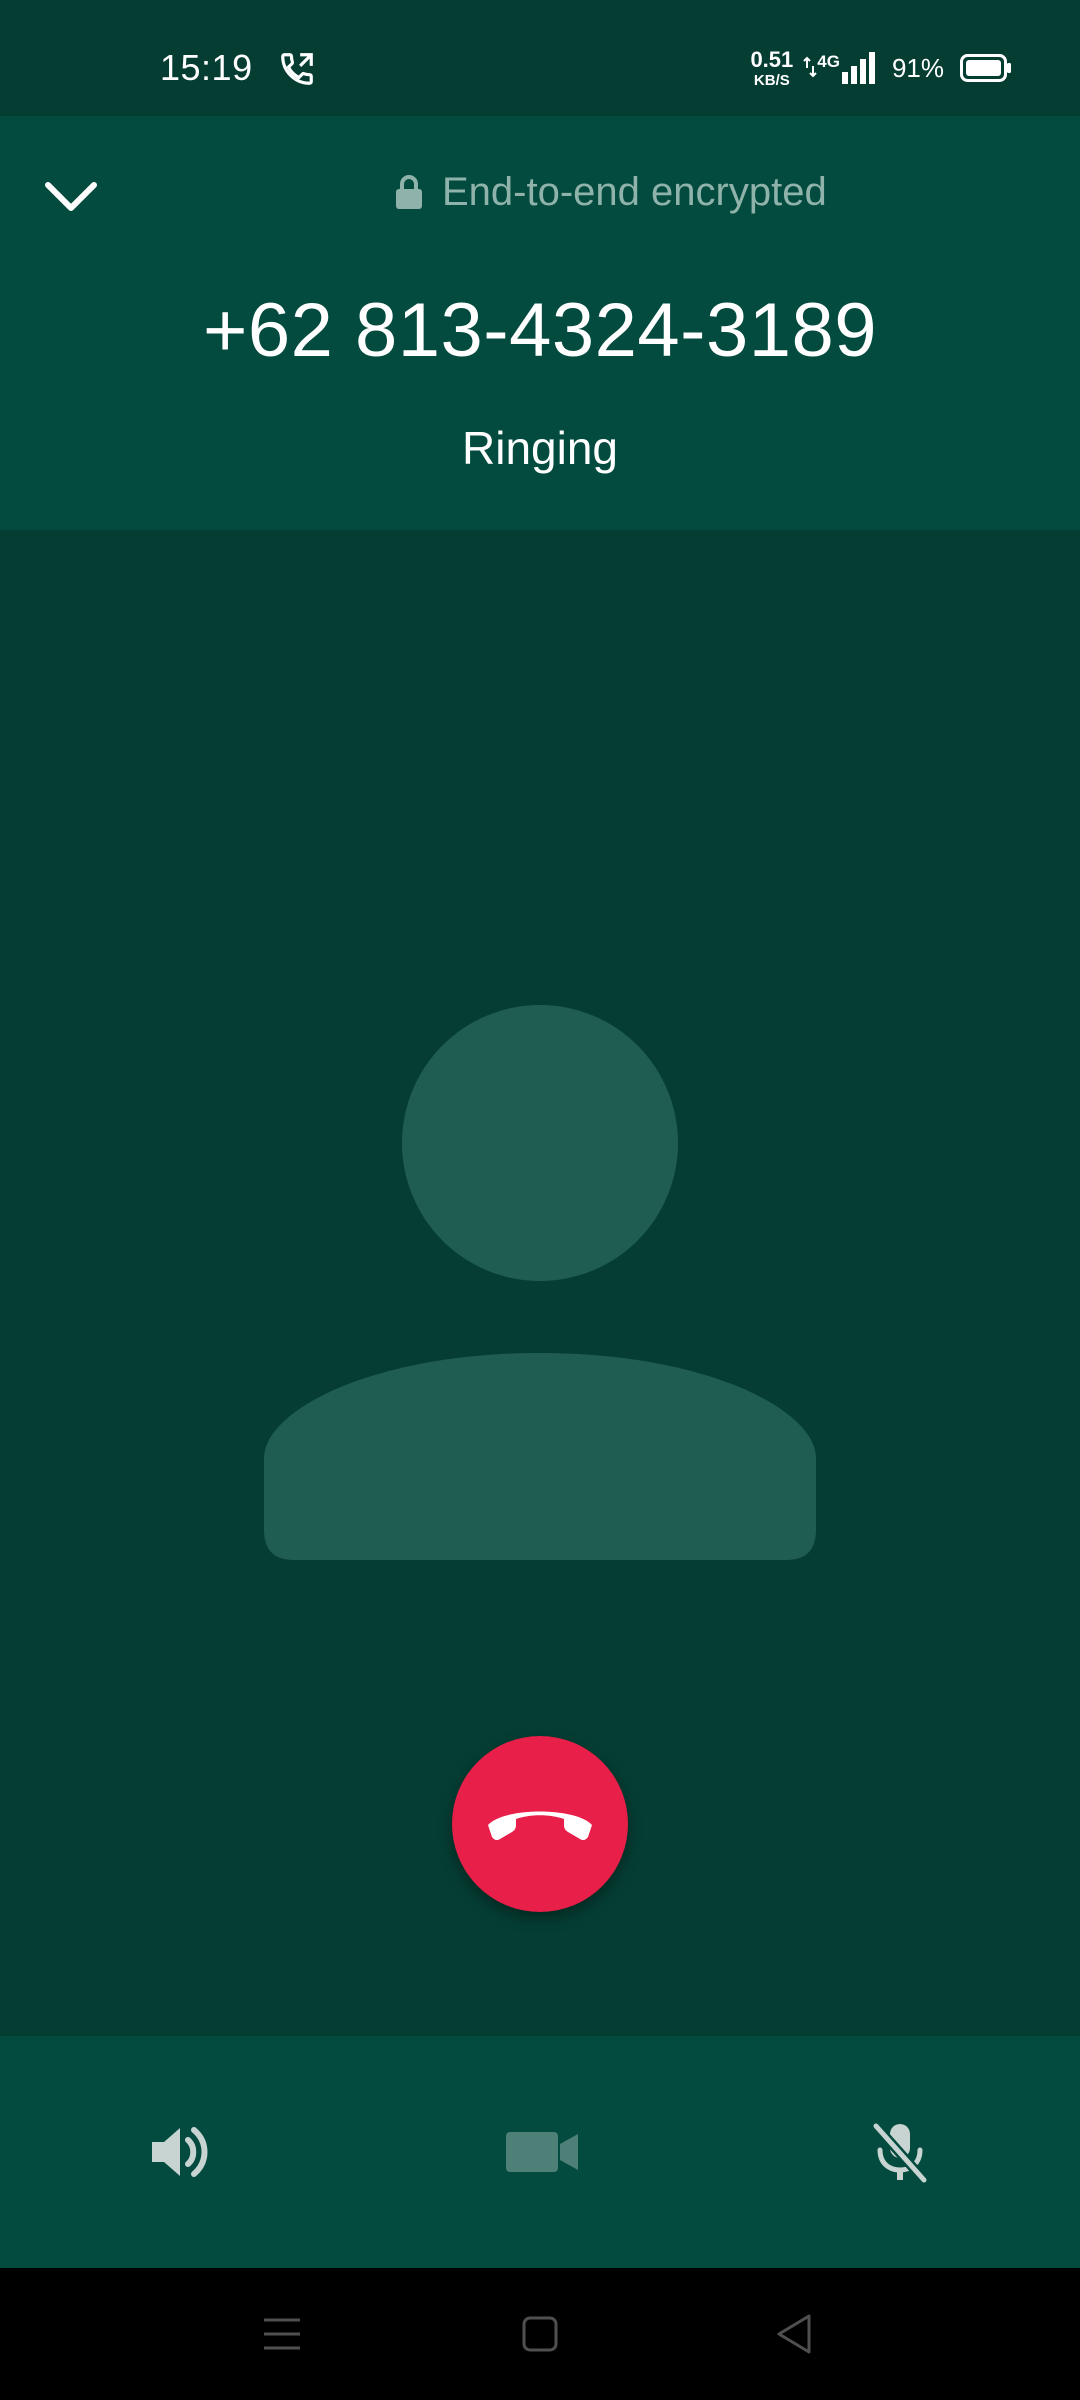 Image resolution: width=1080 pixels, height=2400 pixels. I want to click on speaker-button, so click(180, 2152).